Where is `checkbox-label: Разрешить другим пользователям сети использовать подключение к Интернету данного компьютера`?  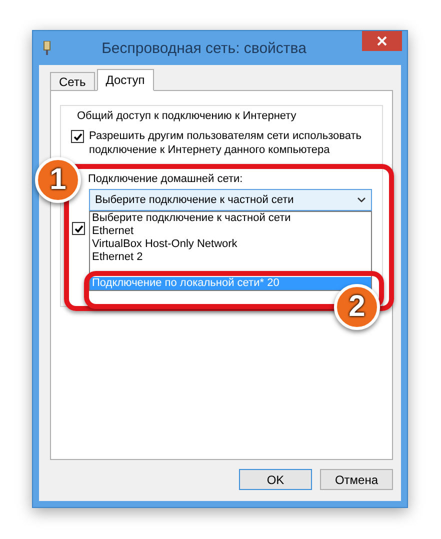
checkbox-label: Разрешить другим пользователям сети использовать подключение к Интернету данного компьютера is located at coordinates (226, 143).